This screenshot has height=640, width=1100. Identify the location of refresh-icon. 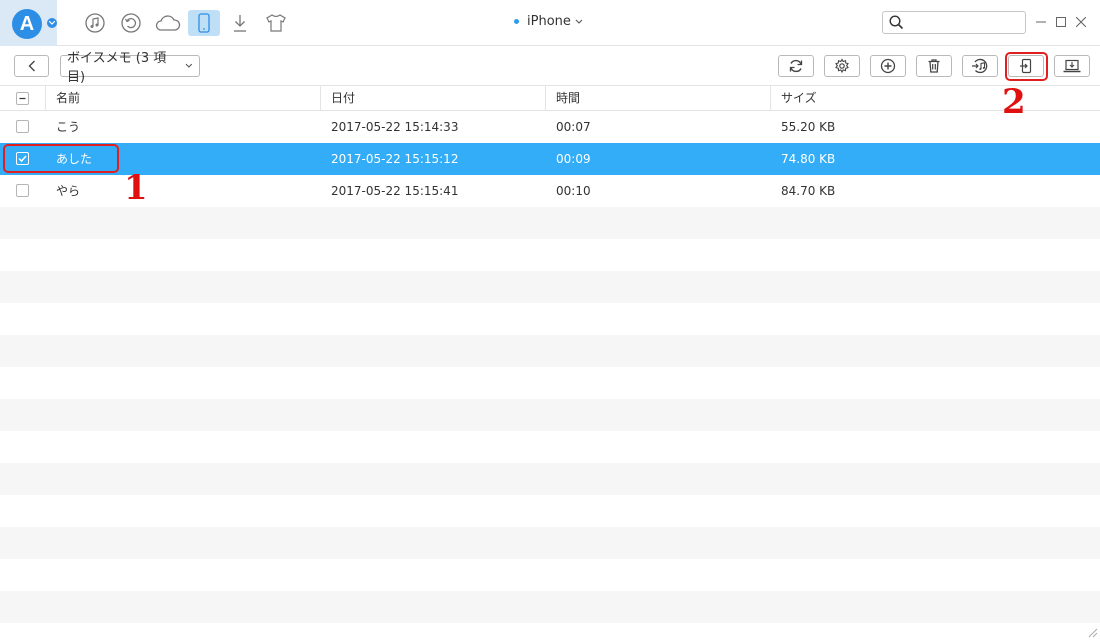
(796, 66).